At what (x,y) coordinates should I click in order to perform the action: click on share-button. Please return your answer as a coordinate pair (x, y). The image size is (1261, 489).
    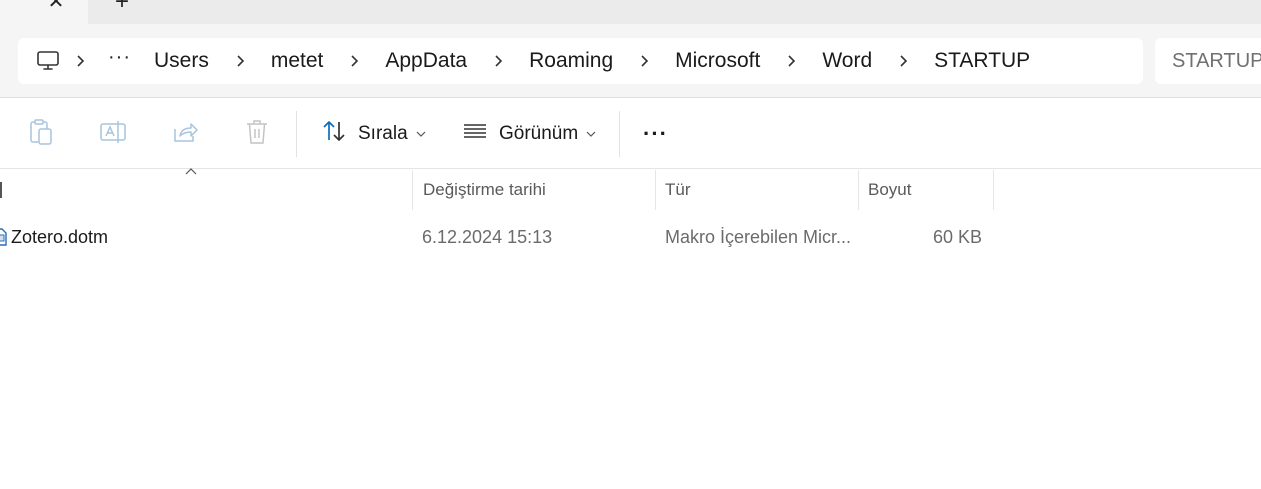
    Looking at the image, I should click on (185, 134).